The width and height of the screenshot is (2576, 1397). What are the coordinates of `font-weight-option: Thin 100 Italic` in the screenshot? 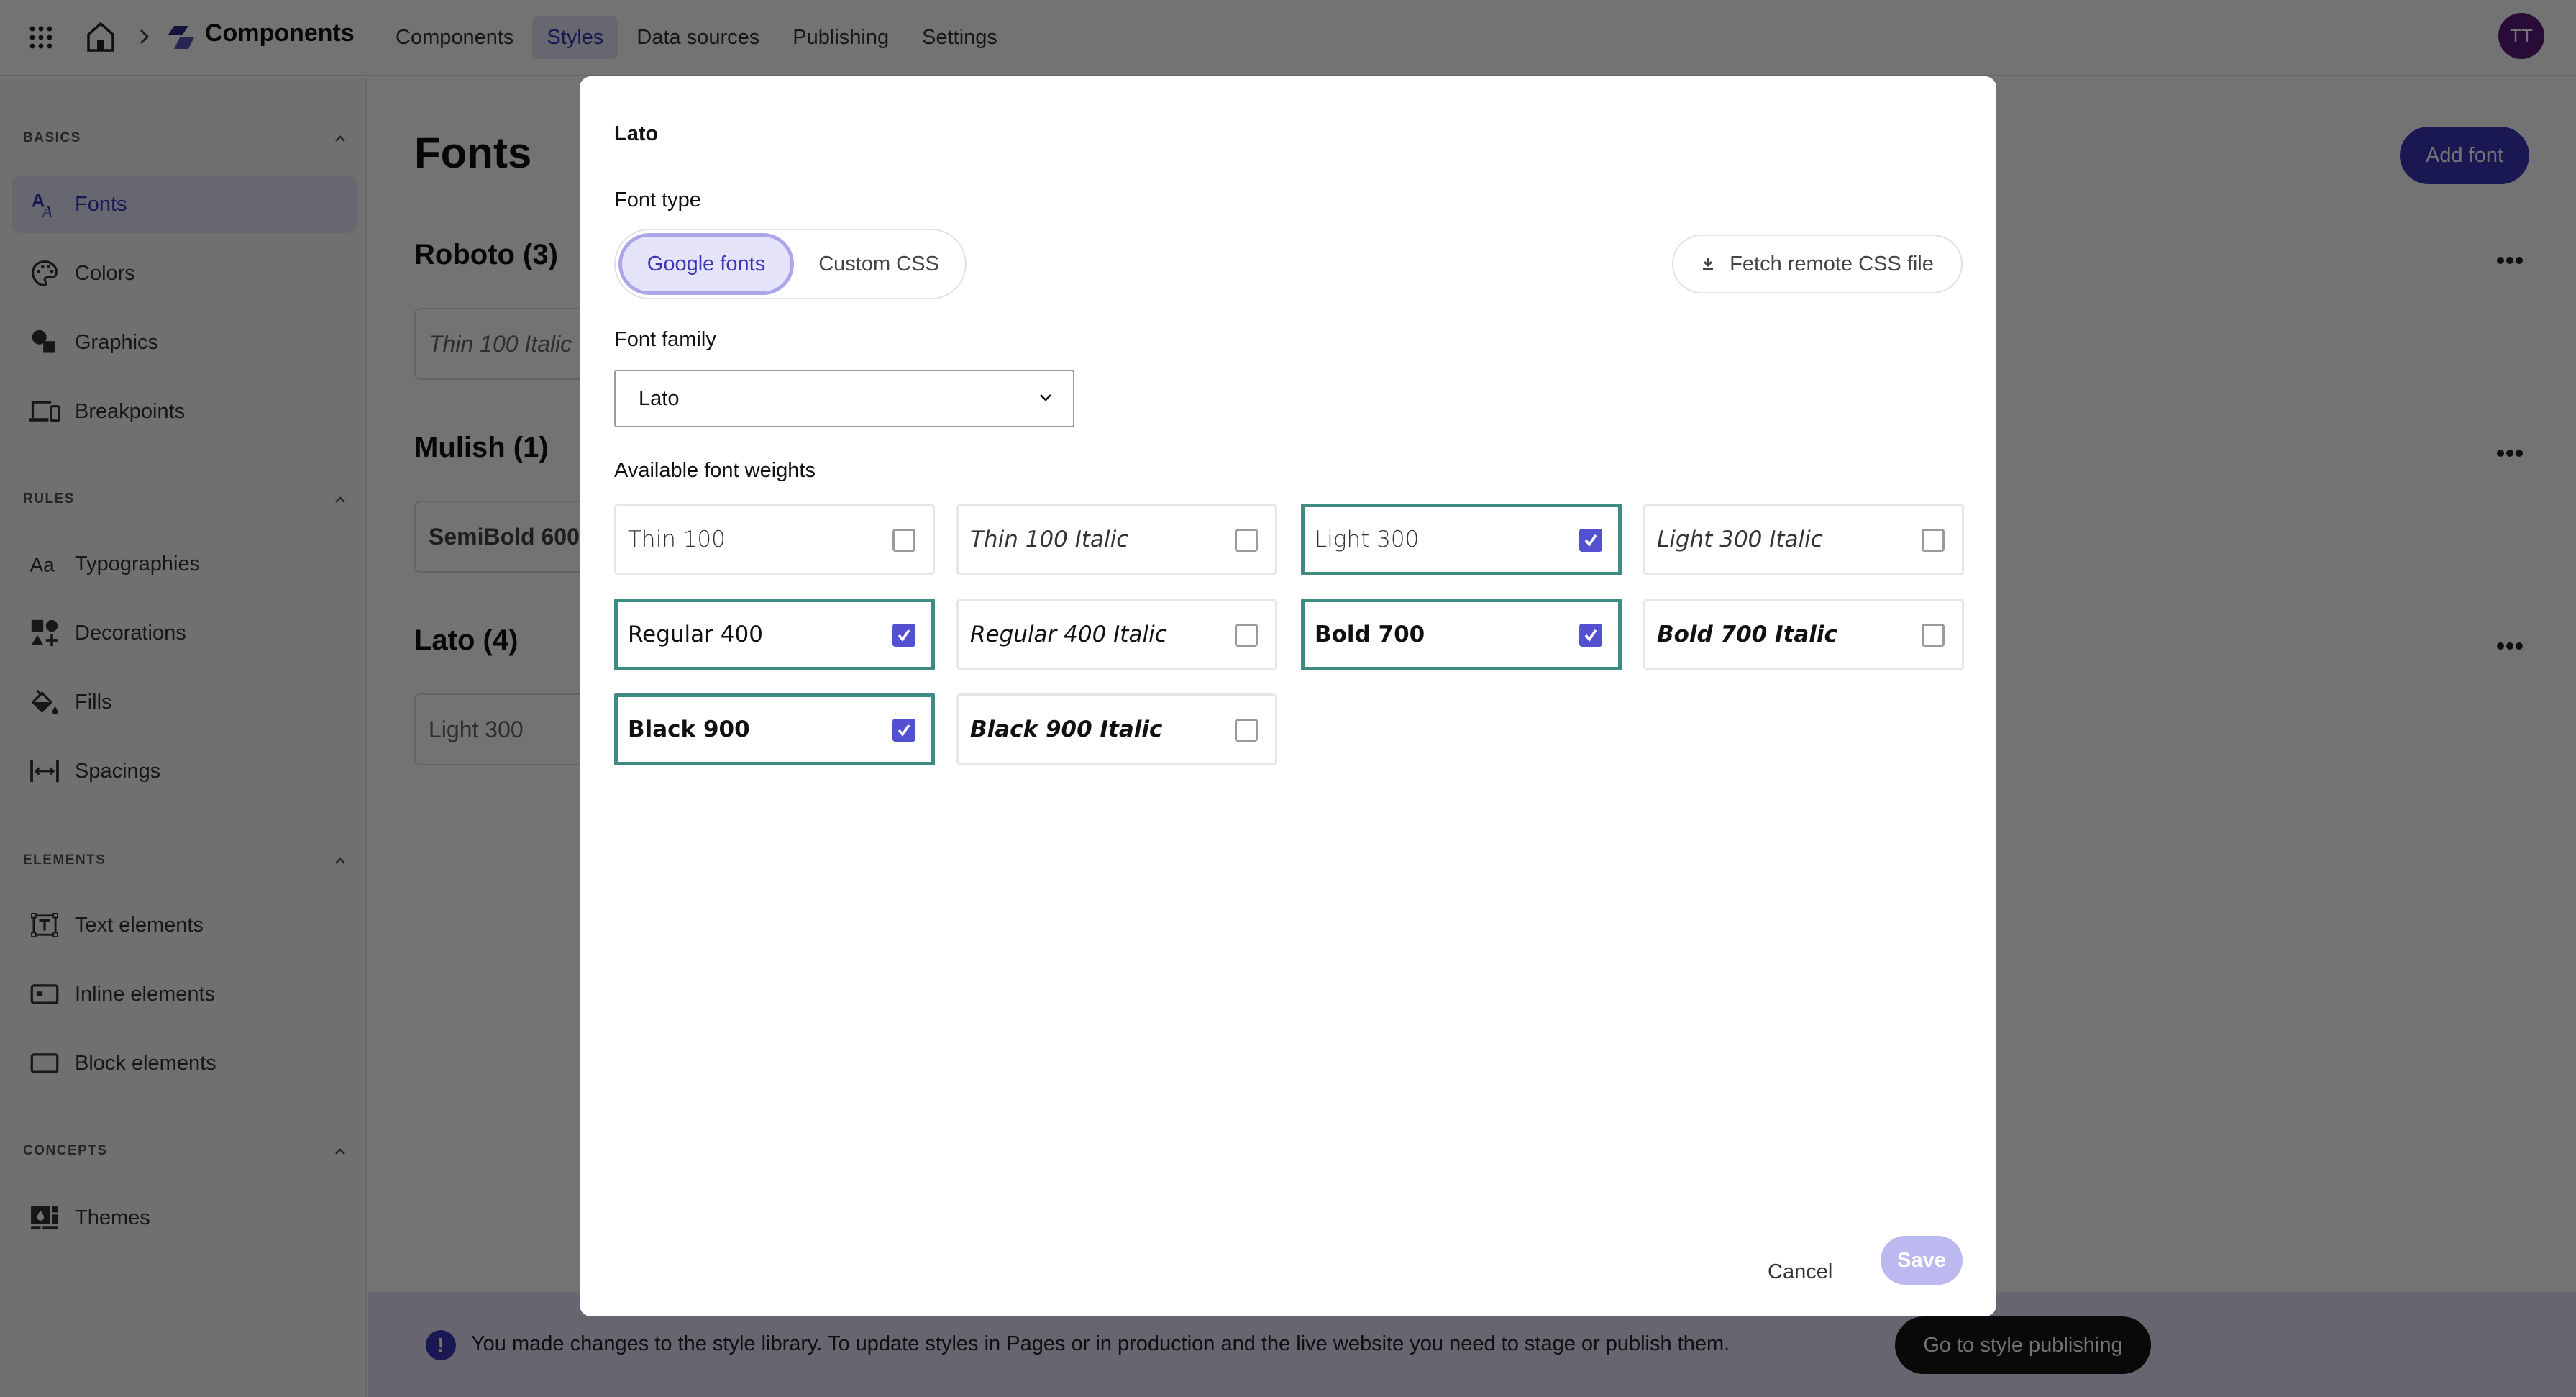 It's located at (1116, 539).